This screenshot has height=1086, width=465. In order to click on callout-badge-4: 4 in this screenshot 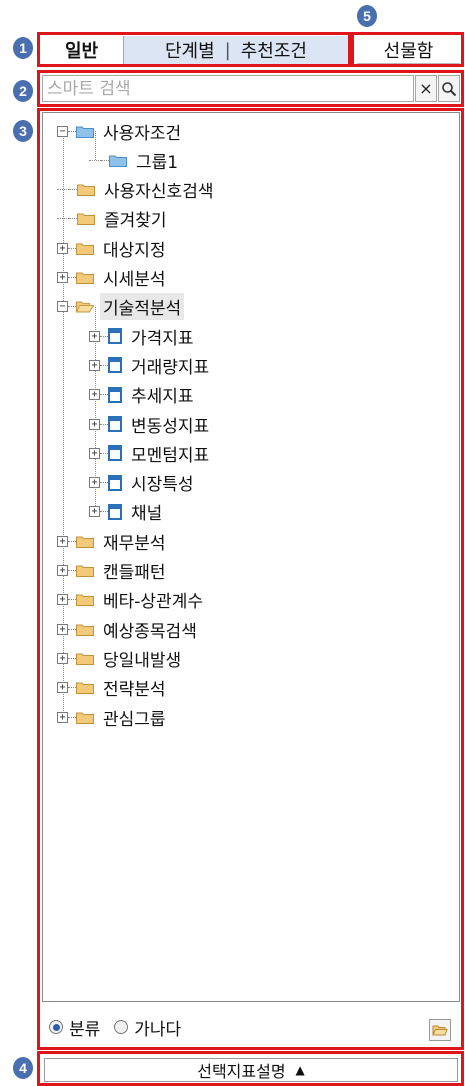, I will do `click(23, 1068)`.